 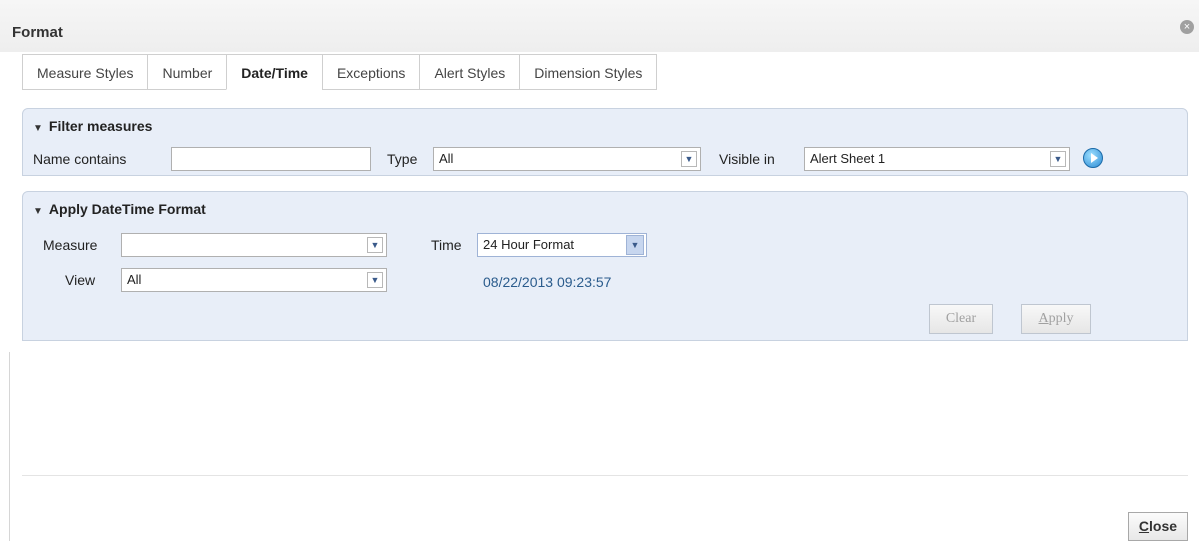 I want to click on datetime-preview: 08/22/2013 09:23:57, so click(x=547, y=282).